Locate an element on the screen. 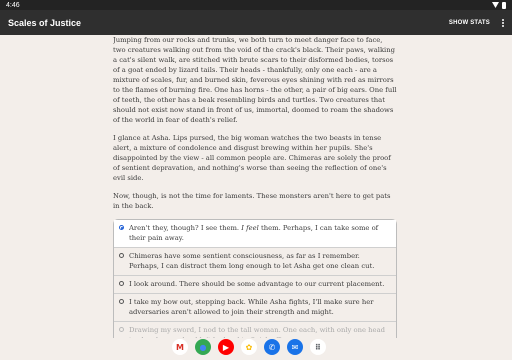  overflow-menu-icon is located at coordinates (503, 23).